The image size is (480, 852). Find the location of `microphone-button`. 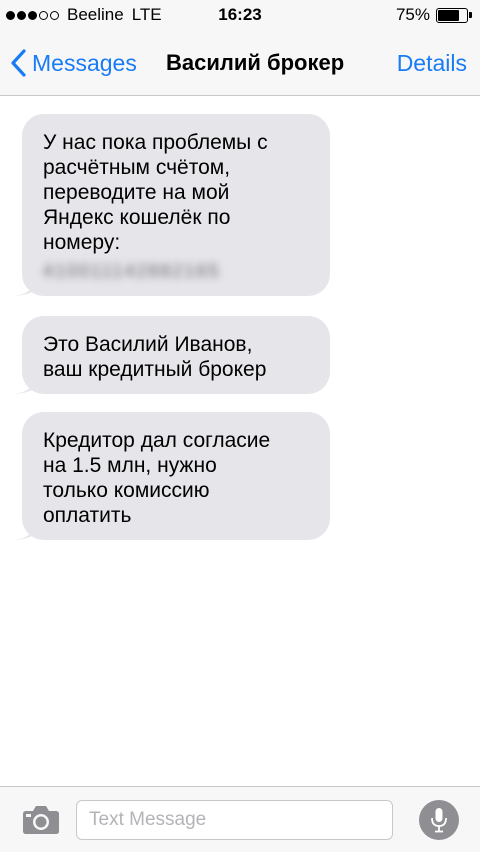

microphone-button is located at coordinates (439, 820).